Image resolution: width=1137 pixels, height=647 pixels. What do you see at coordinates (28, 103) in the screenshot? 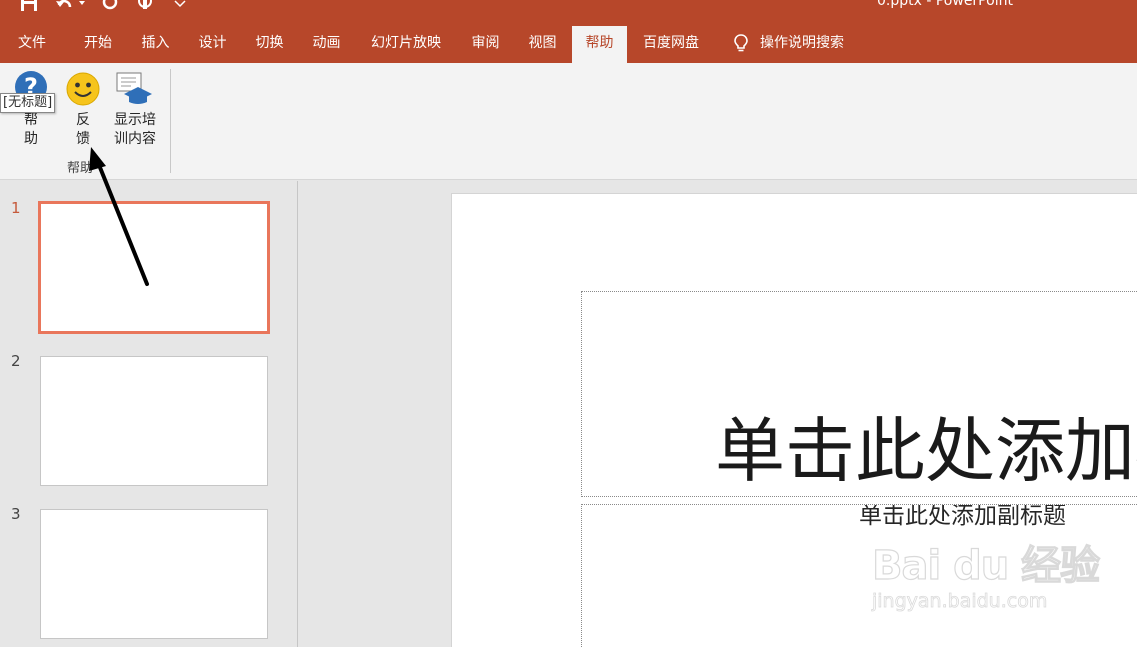
I see `tooltip: [无标题]` at bounding box center [28, 103].